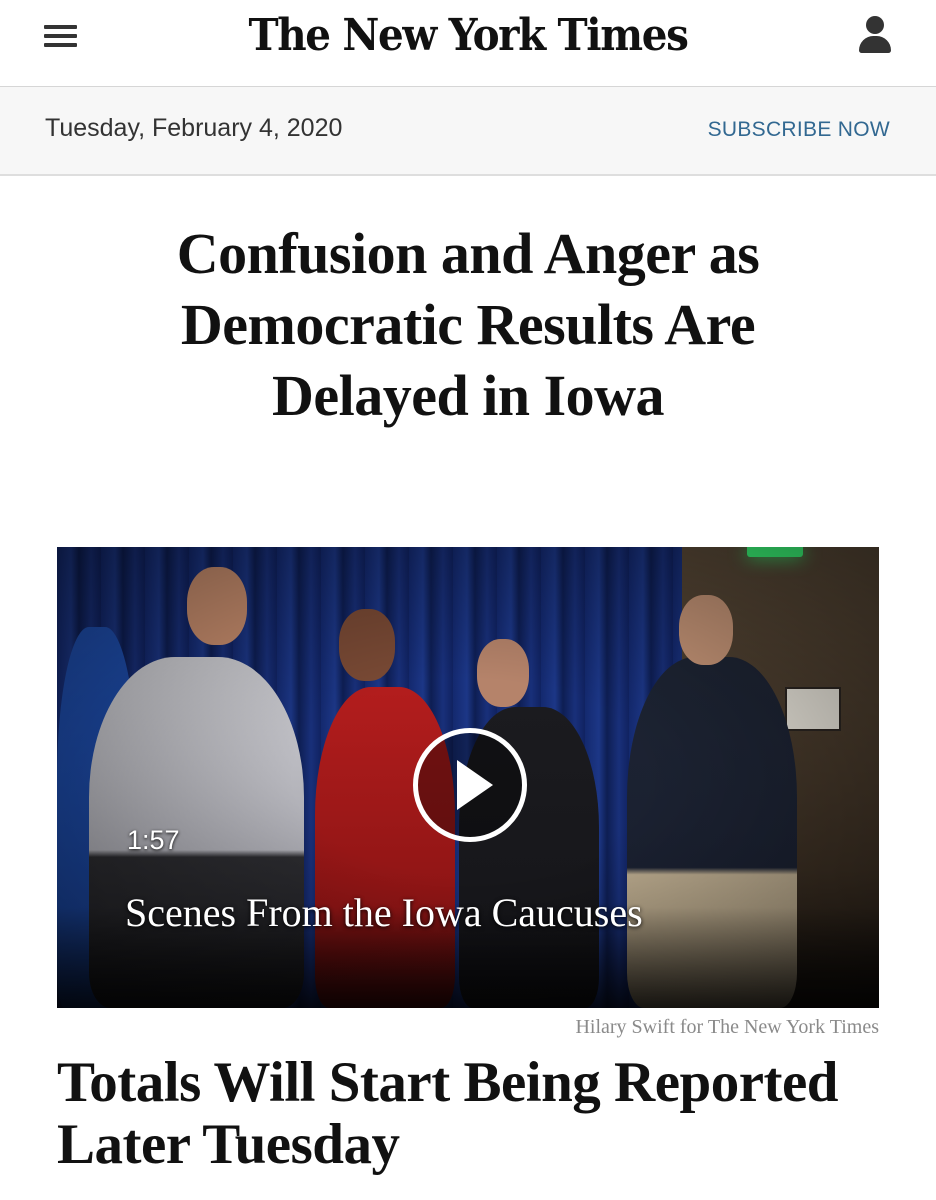 The width and height of the screenshot is (936, 1200). Describe the element at coordinates (875, 44) in the screenshot. I see `account-icon-body` at that location.